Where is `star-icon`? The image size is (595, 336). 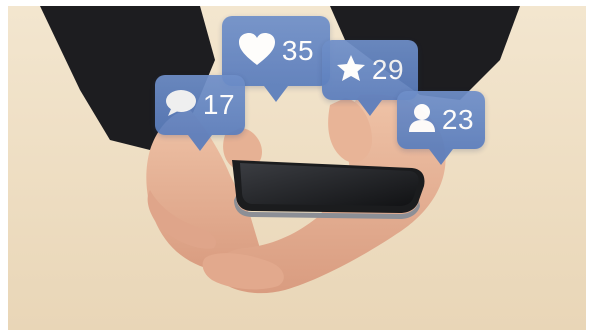
star-icon is located at coordinates (351, 70).